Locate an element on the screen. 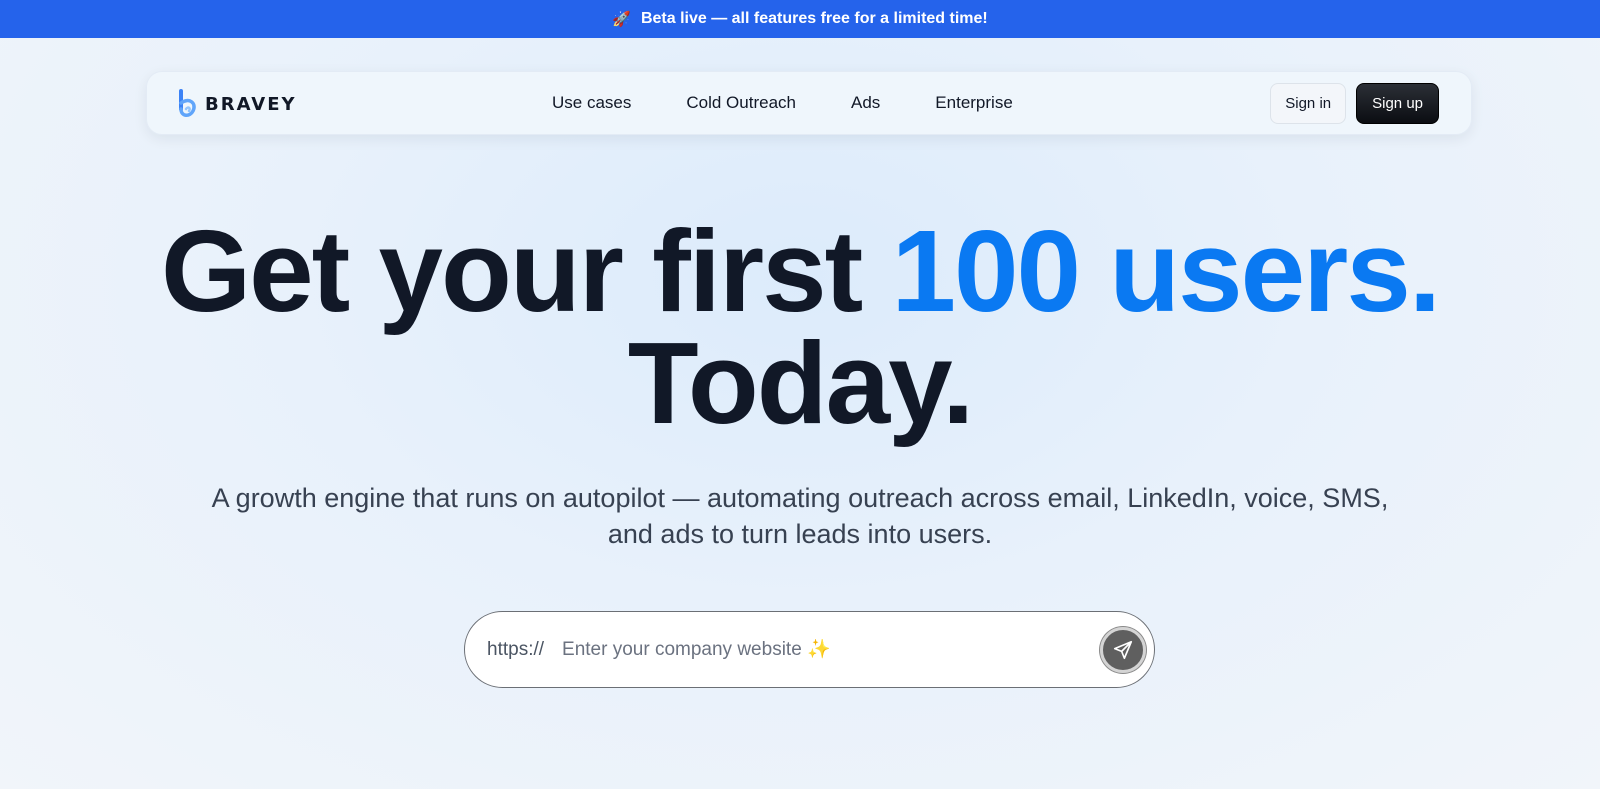 This screenshot has height=789, width=1600. website-search-bar: https:// is located at coordinates (809, 649).